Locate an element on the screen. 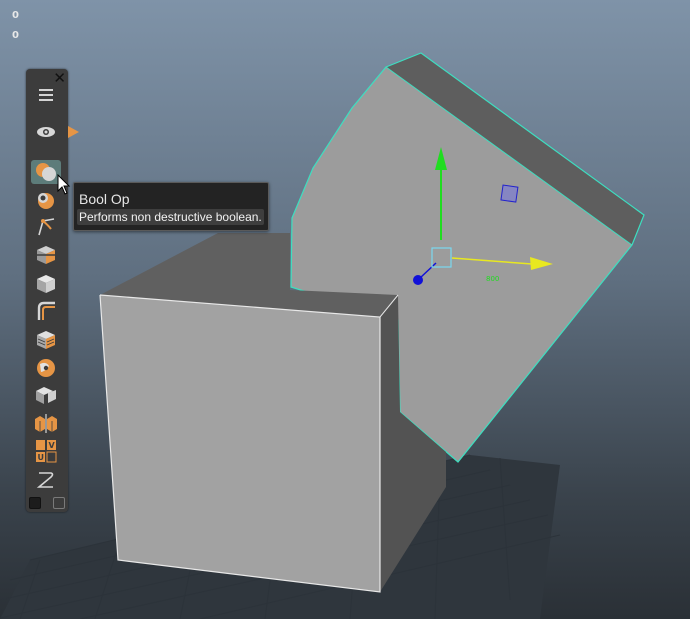  swatch-dark is located at coordinates (35, 503).